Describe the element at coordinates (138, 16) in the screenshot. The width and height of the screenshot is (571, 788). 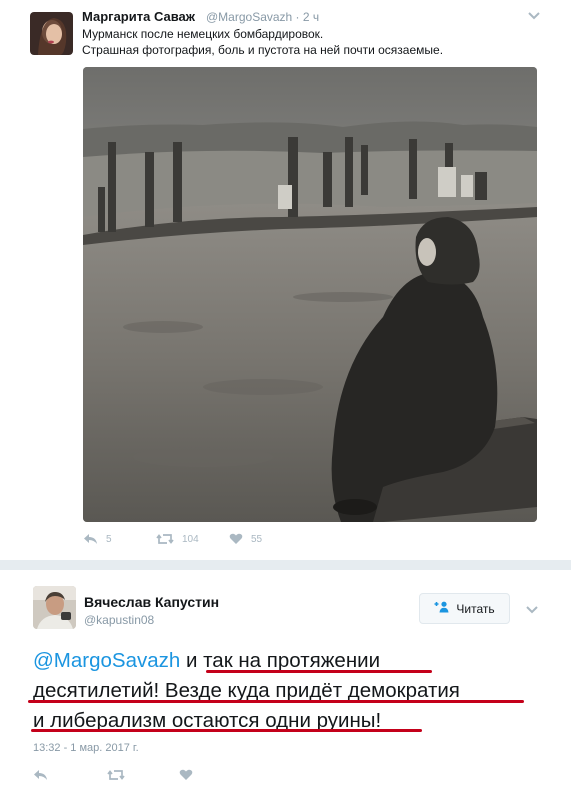
I see `author-name: Маргарита Саваж` at that location.